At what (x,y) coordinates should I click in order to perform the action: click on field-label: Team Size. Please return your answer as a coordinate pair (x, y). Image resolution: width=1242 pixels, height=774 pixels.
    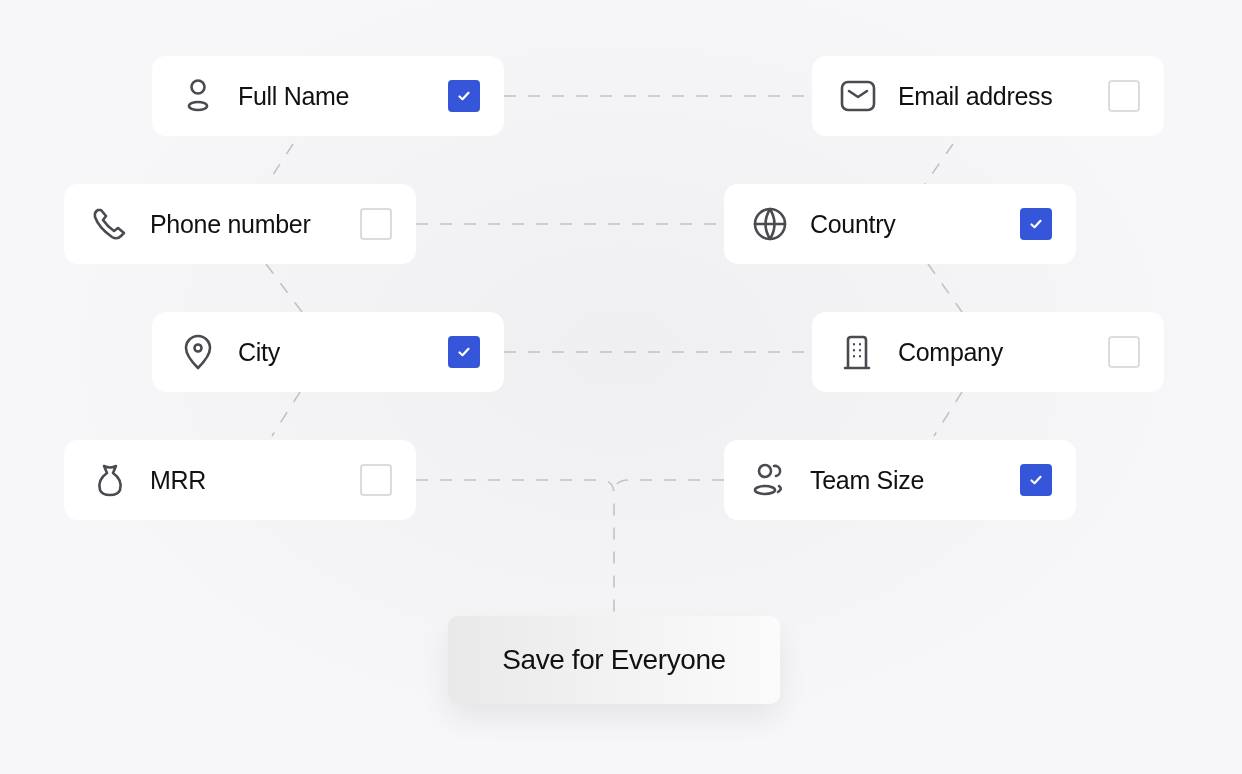
    Looking at the image, I should click on (867, 480).